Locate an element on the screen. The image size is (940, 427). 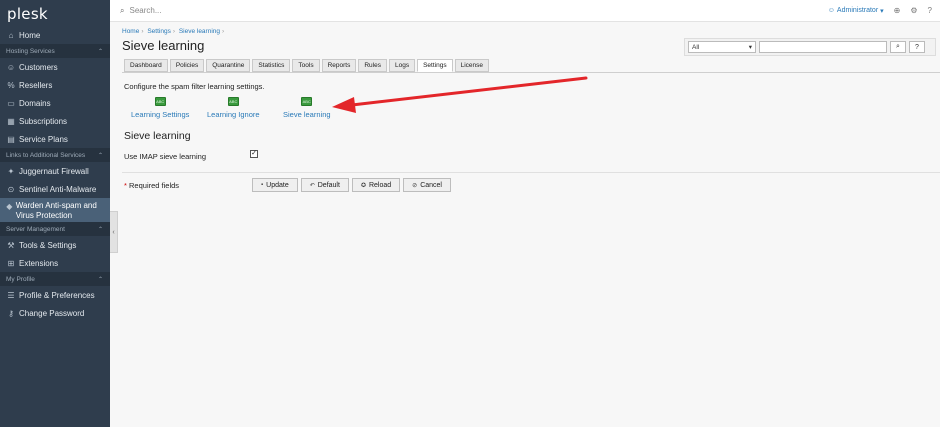
annotation-arrow is located at coordinates (460, 94).